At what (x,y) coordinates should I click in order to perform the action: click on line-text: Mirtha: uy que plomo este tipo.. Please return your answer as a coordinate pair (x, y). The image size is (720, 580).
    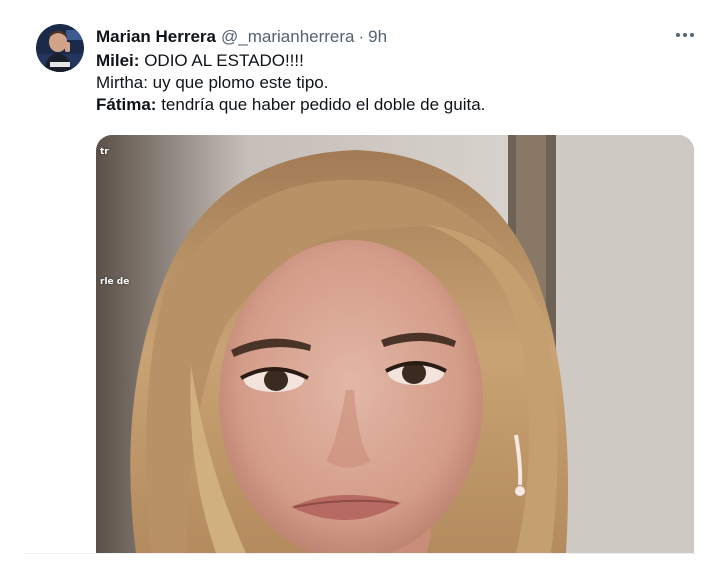
    Looking at the image, I should click on (212, 82).